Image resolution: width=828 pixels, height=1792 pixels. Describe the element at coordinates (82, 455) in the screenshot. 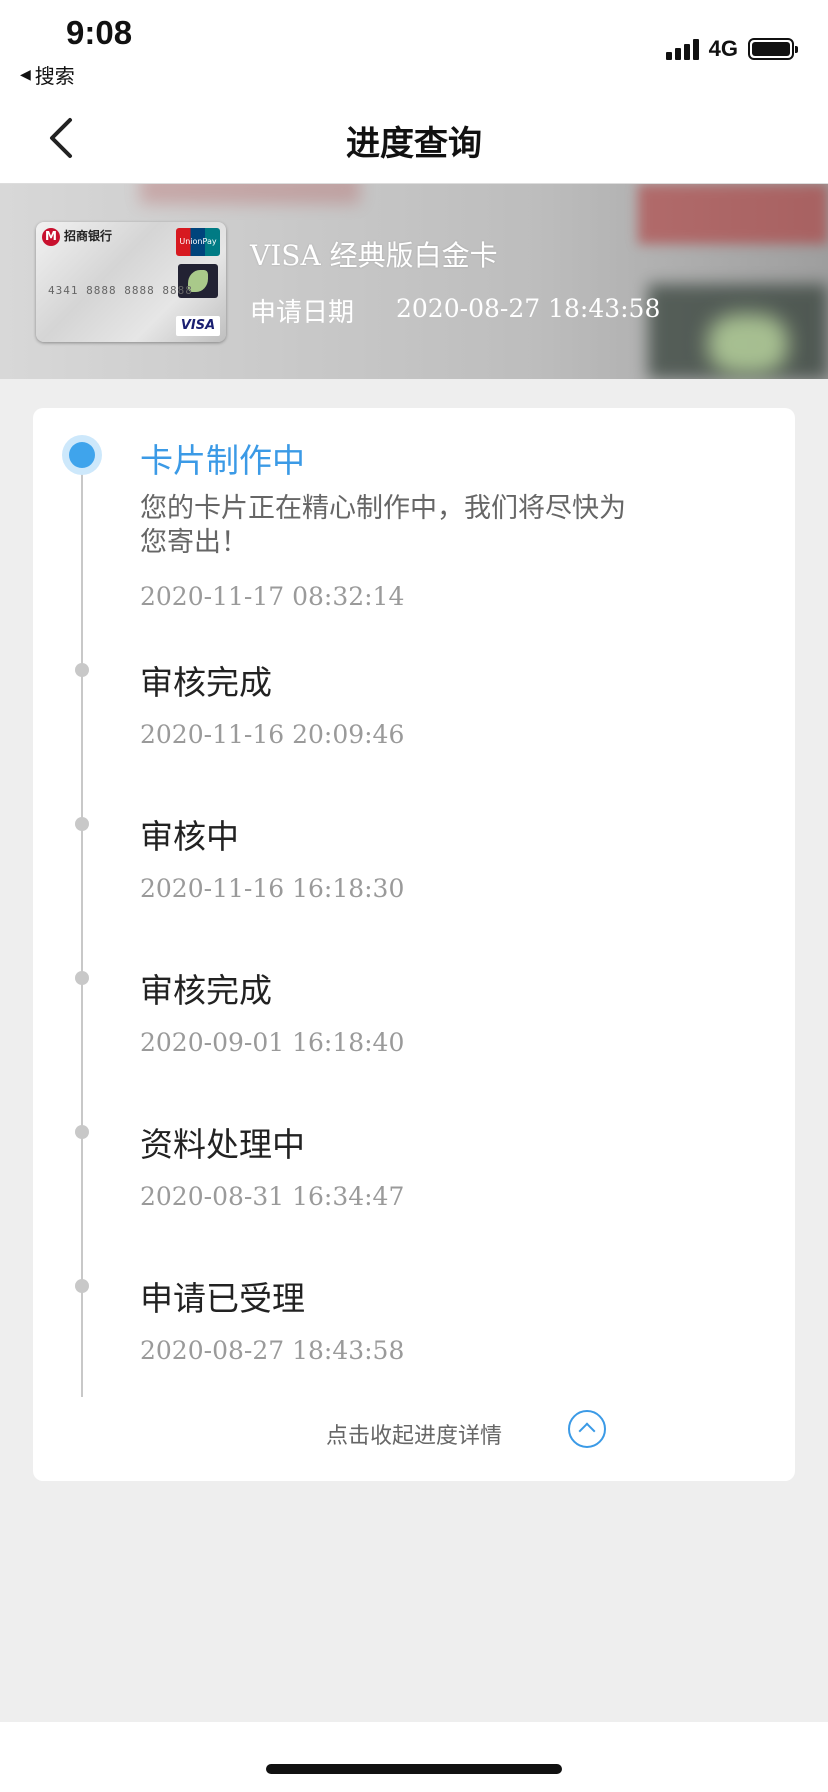

I see `active-step-dot-icon` at that location.